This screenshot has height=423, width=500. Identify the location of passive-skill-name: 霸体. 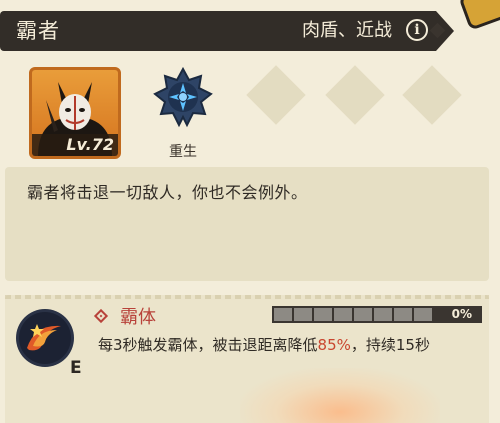
(138, 317).